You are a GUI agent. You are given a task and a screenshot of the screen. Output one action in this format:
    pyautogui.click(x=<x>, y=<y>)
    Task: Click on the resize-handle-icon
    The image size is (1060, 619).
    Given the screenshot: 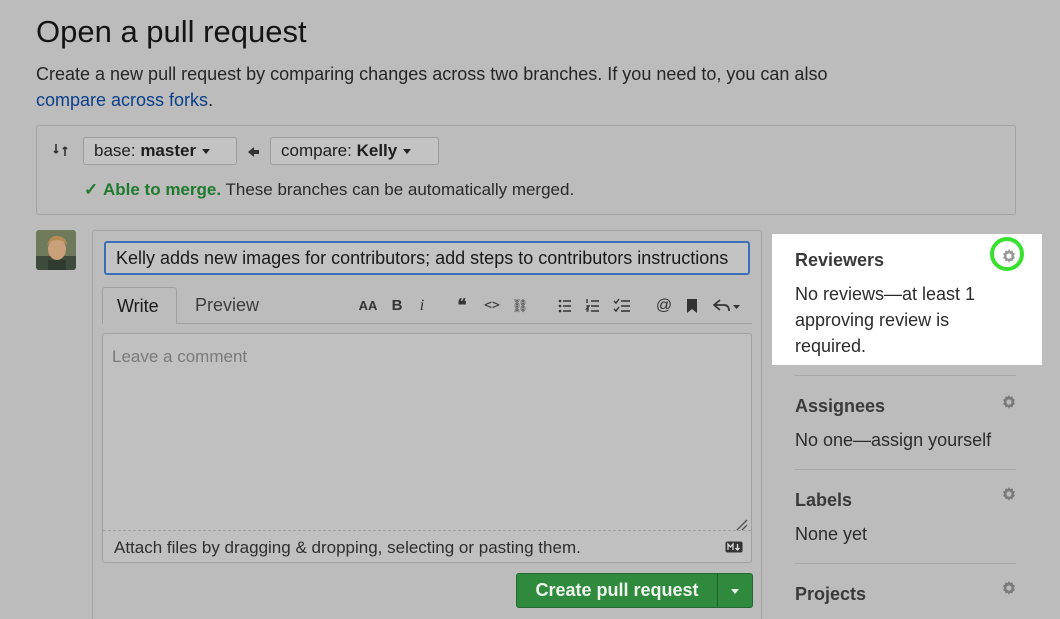 What is the action you would take?
    pyautogui.click(x=741, y=524)
    